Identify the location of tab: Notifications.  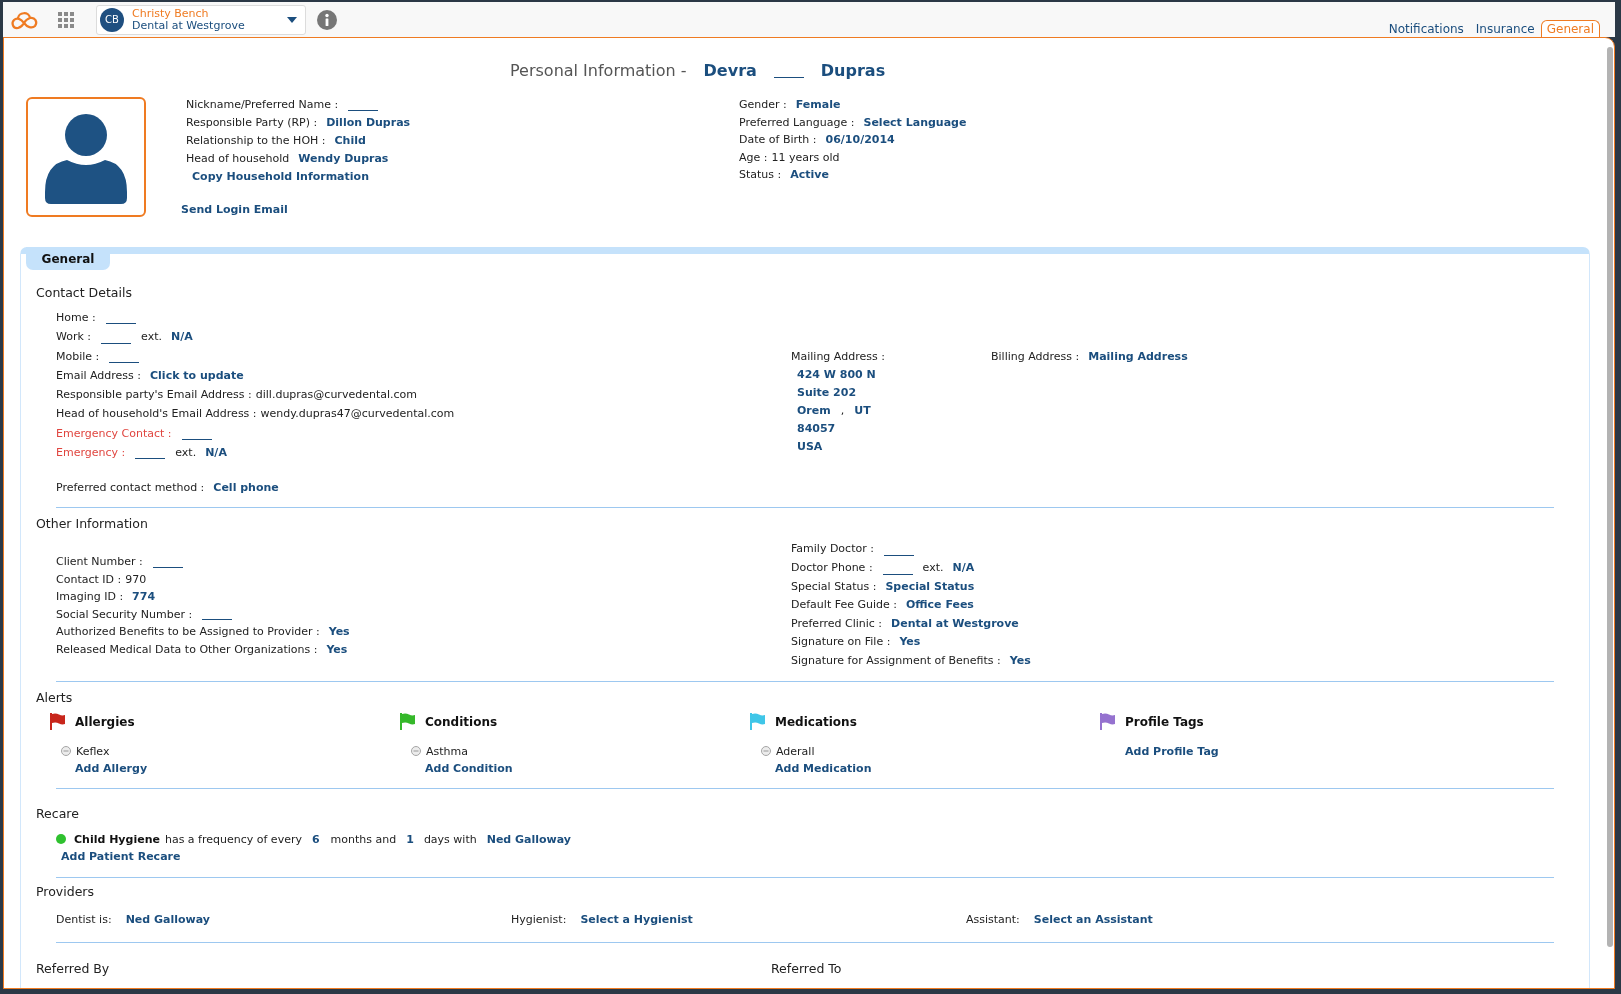
(1426, 28).